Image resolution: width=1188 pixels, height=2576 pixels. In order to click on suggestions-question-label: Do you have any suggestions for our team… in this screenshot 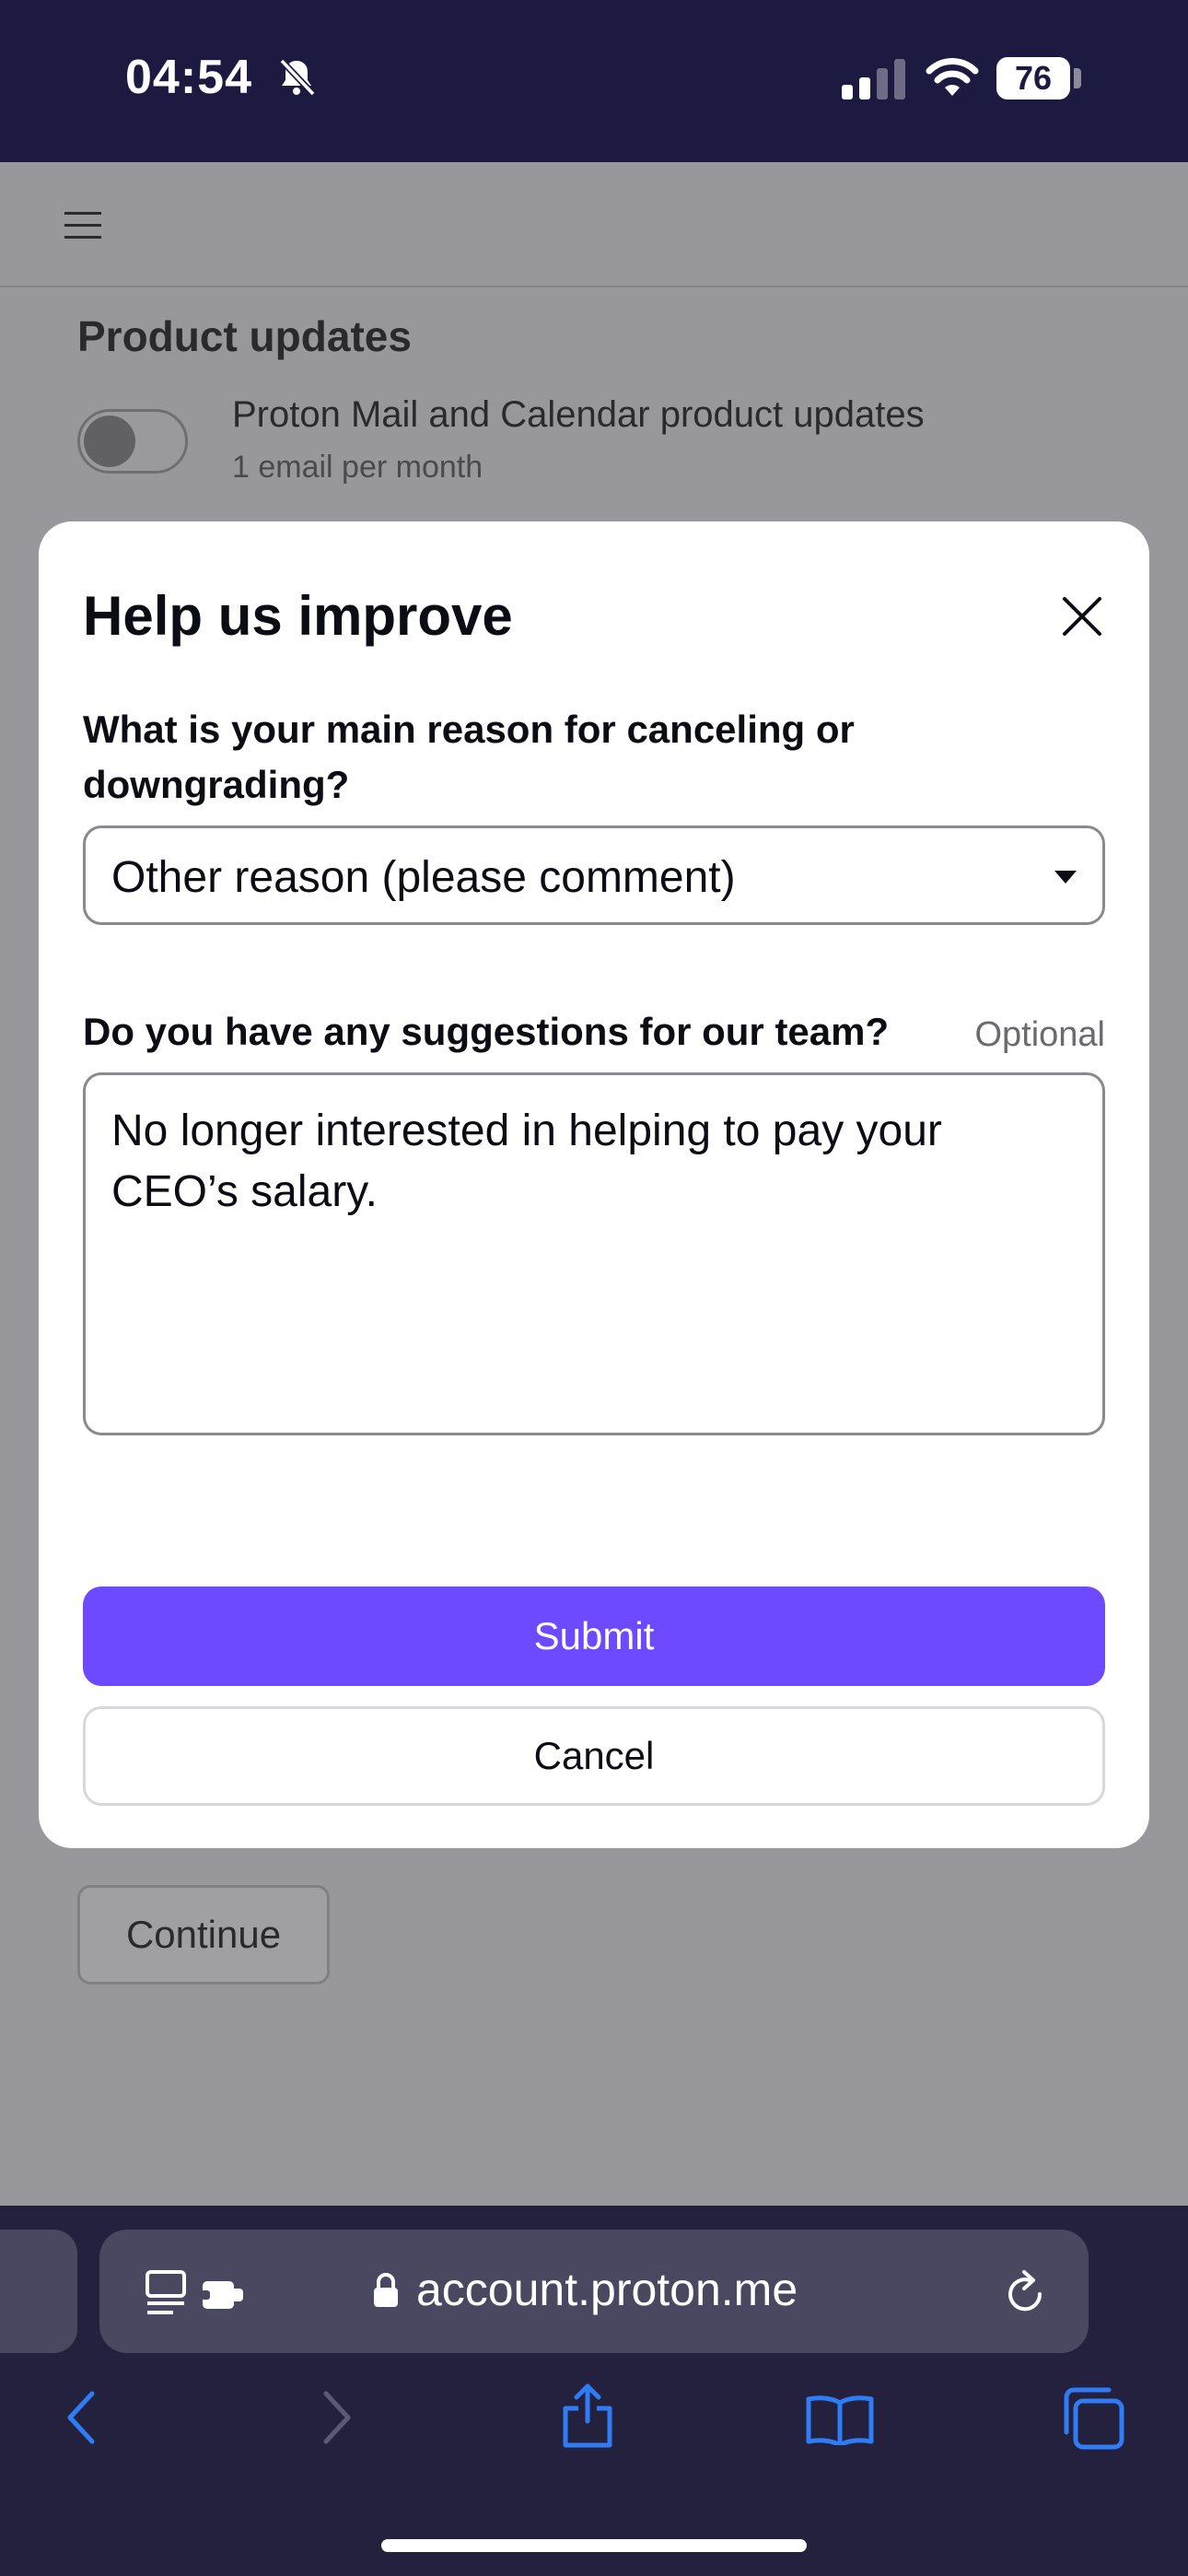, I will do `click(486, 1031)`.